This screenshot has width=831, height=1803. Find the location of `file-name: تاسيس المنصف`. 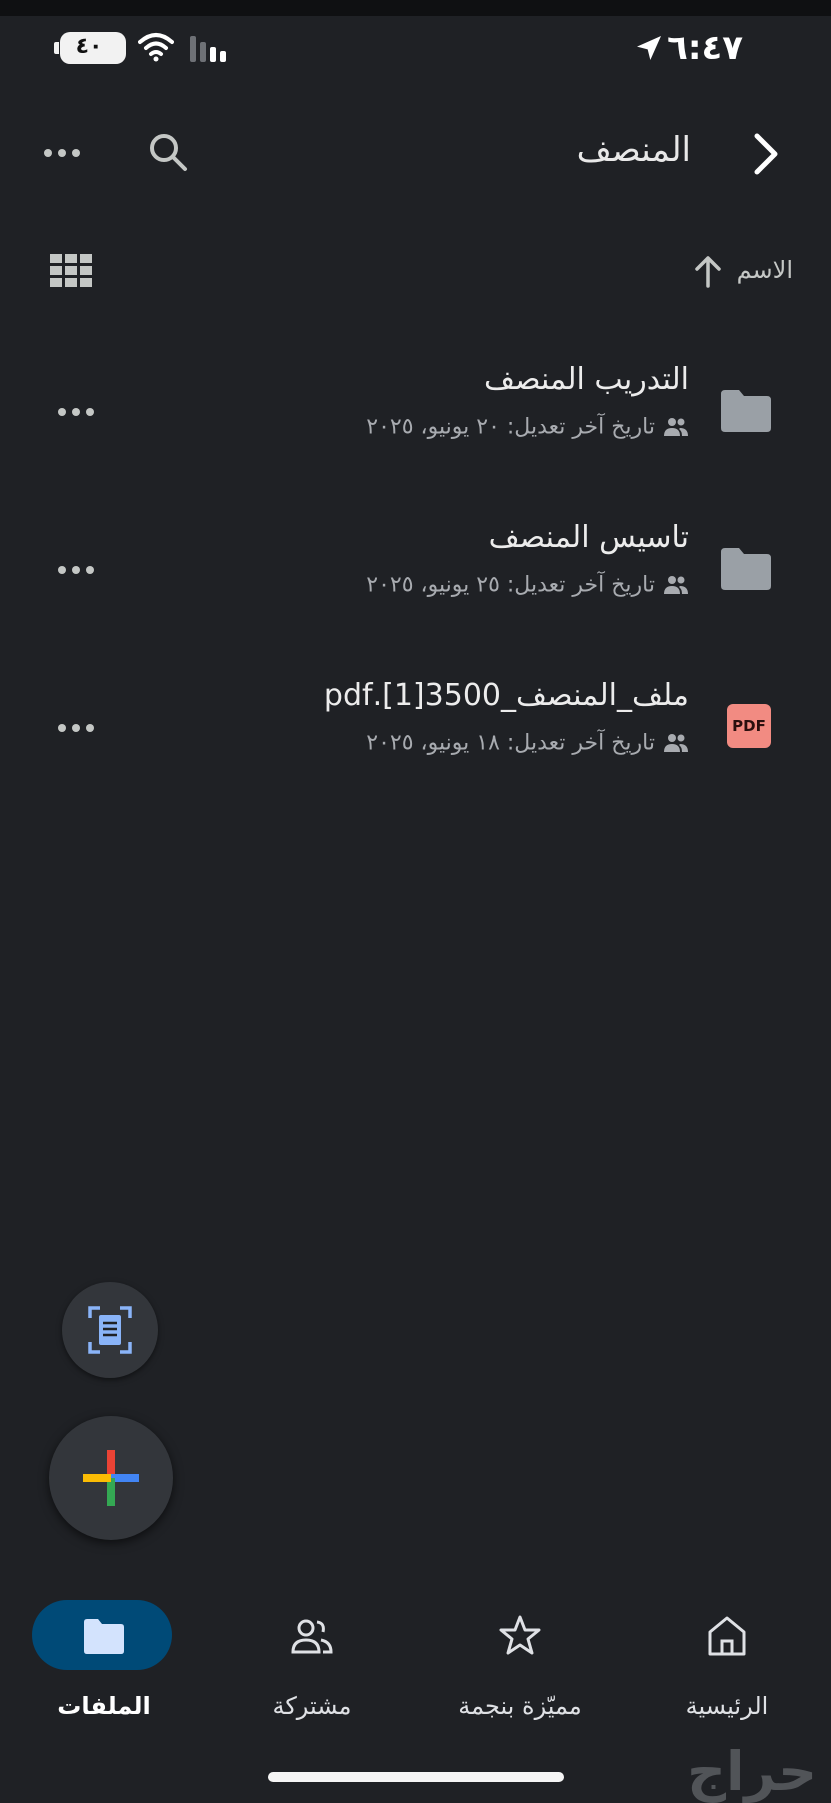

file-name: تاسيس المنصف is located at coordinates (588, 537).